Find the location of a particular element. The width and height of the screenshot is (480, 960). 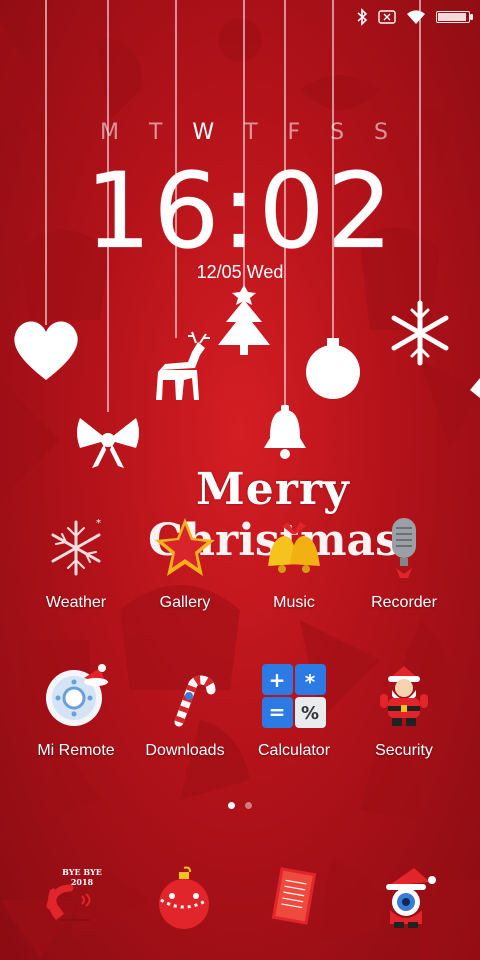

app-recorder: Recorder is located at coordinates (404, 564).